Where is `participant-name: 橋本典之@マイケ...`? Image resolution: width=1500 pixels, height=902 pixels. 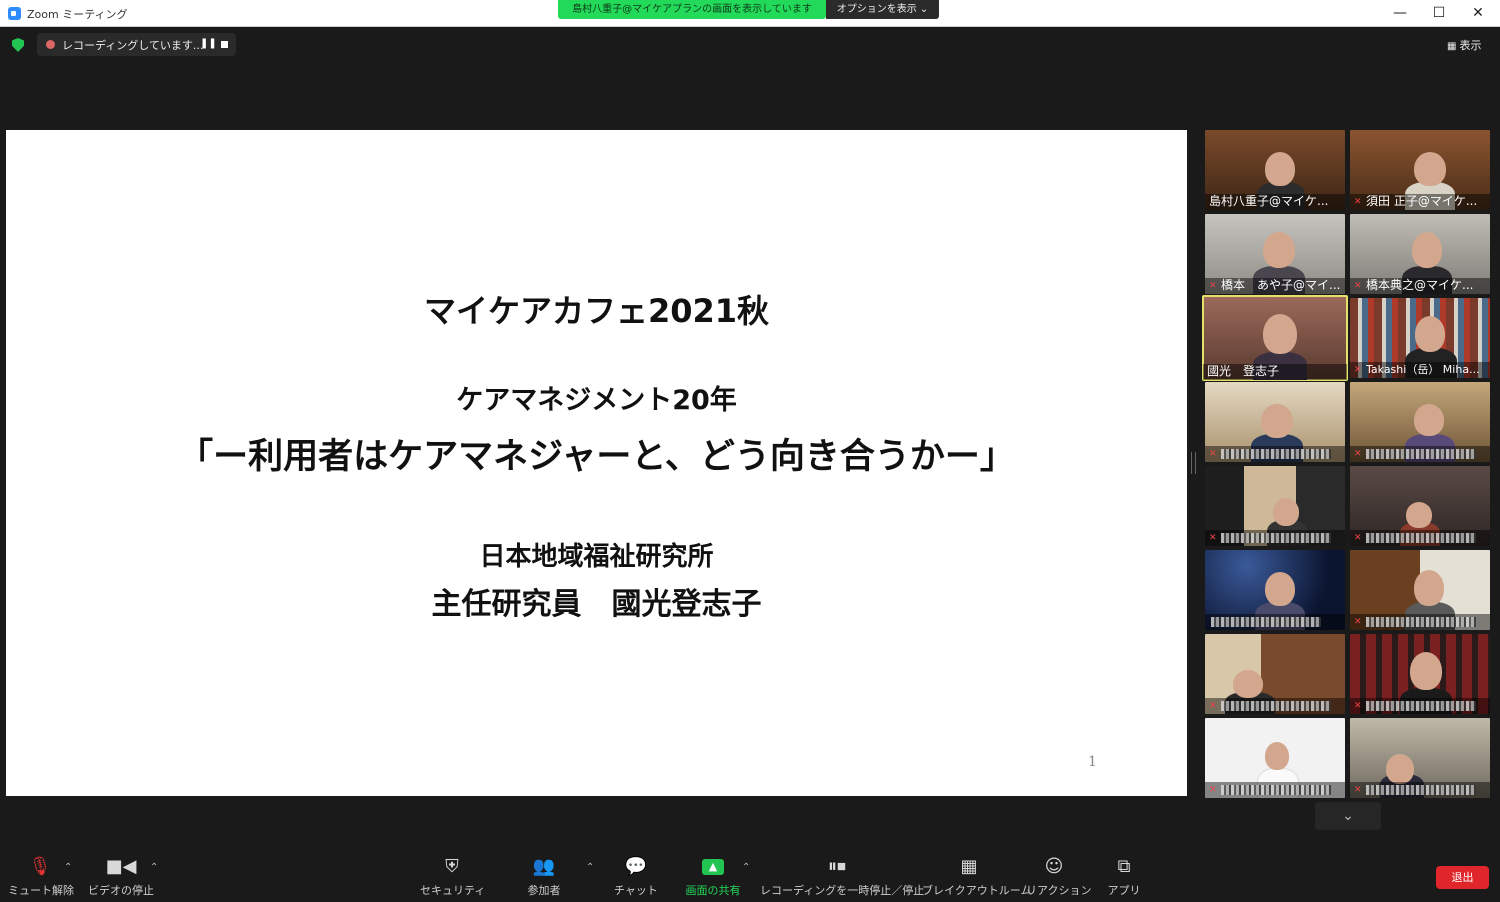
participant-name: 橋本典之@マイケ... is located at coordinates (1420, 285).